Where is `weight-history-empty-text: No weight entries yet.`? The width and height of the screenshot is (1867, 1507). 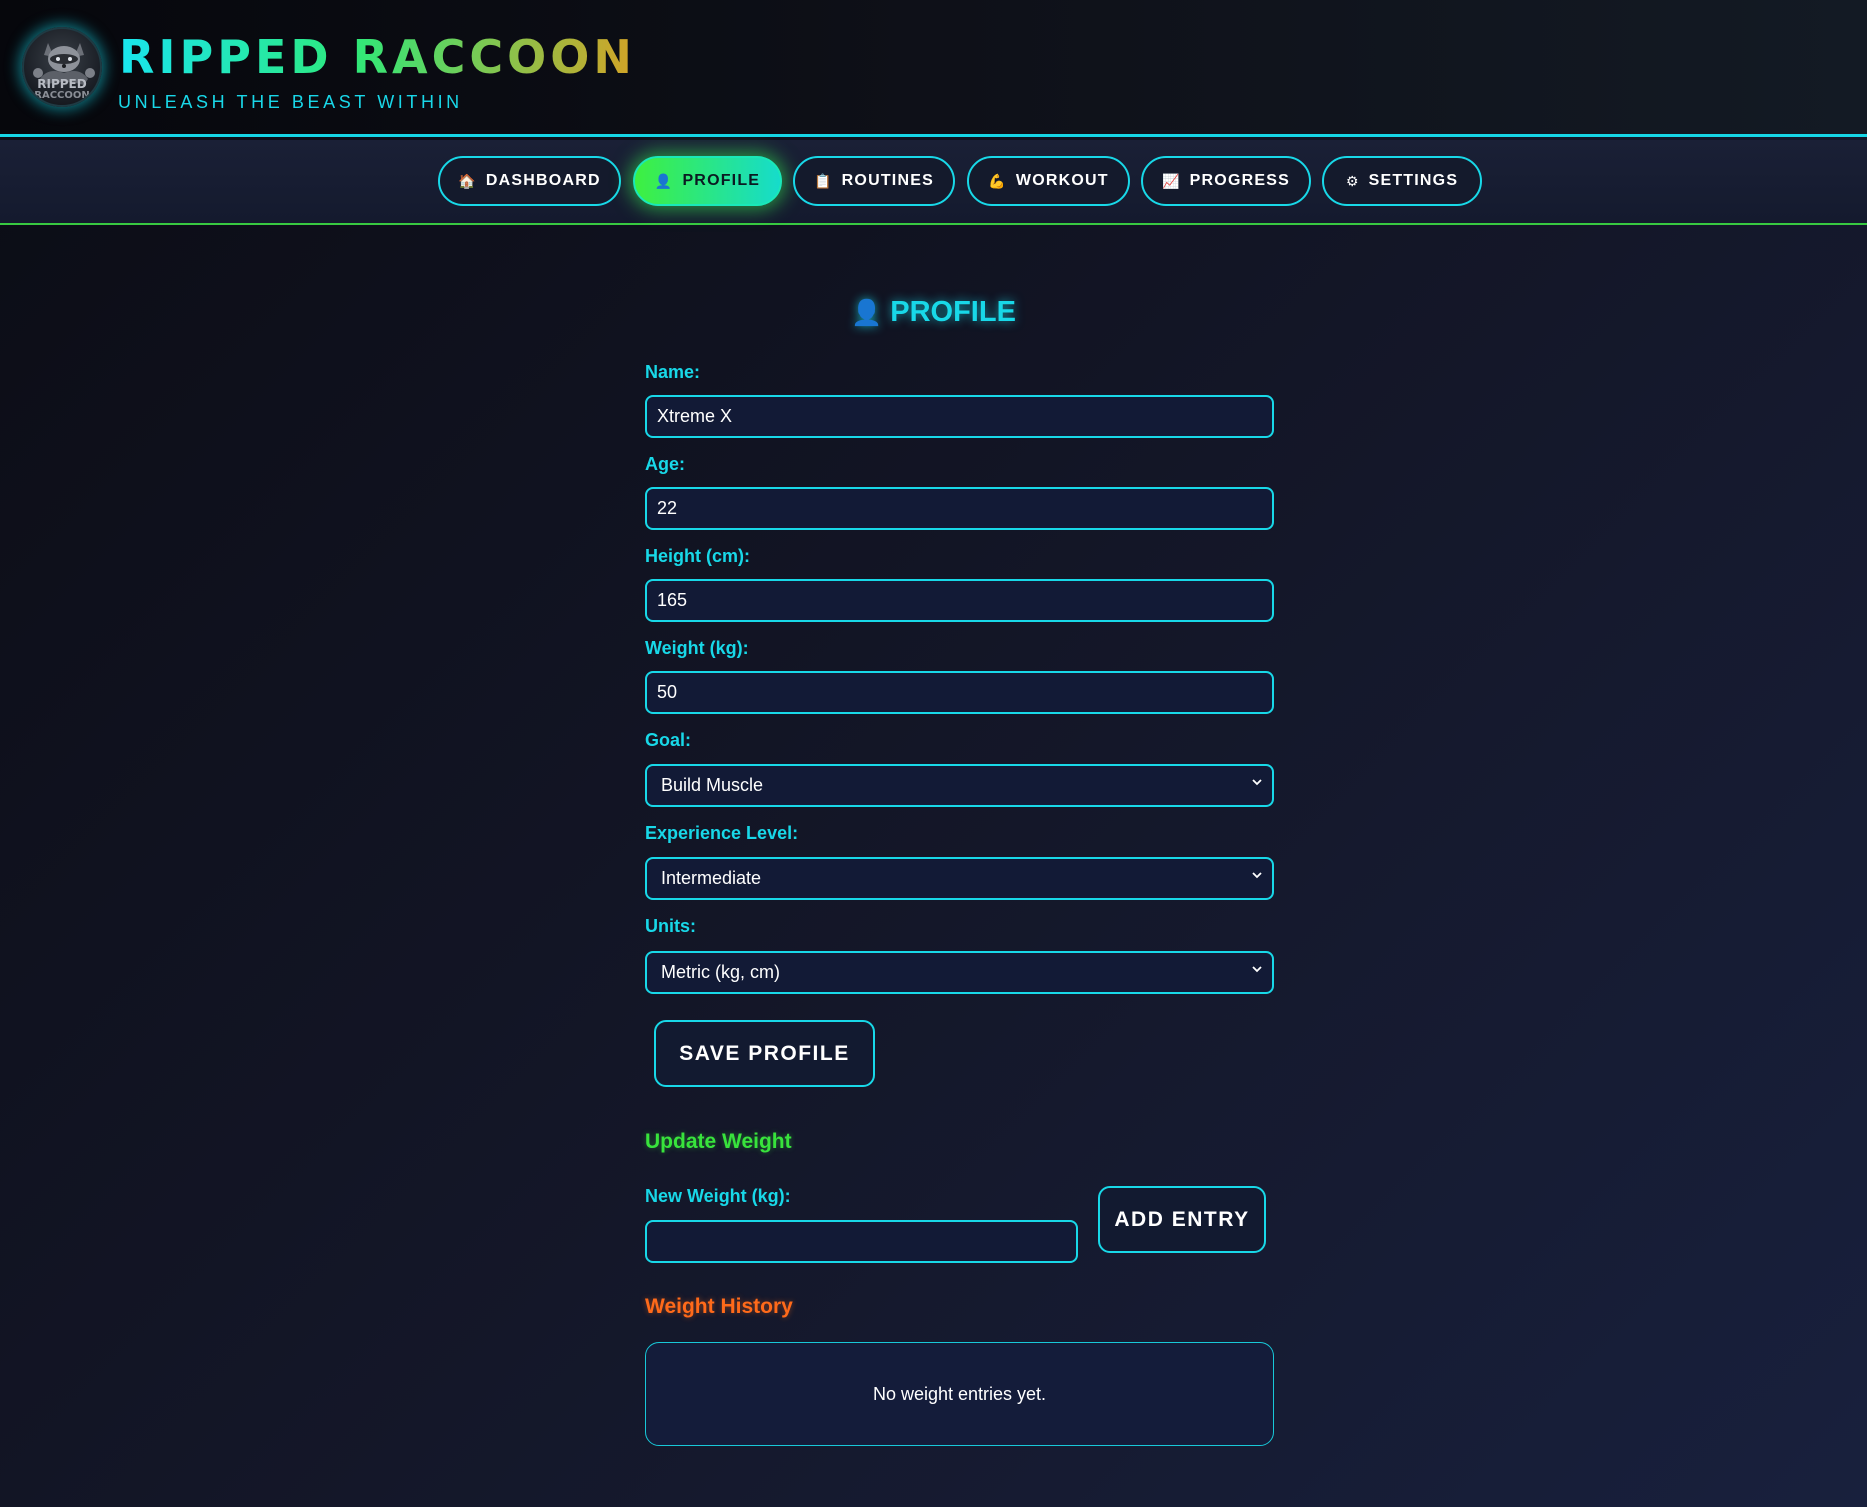 weight-history-empty-text: No weight entries yet. is located at coordinates (959, 1393).